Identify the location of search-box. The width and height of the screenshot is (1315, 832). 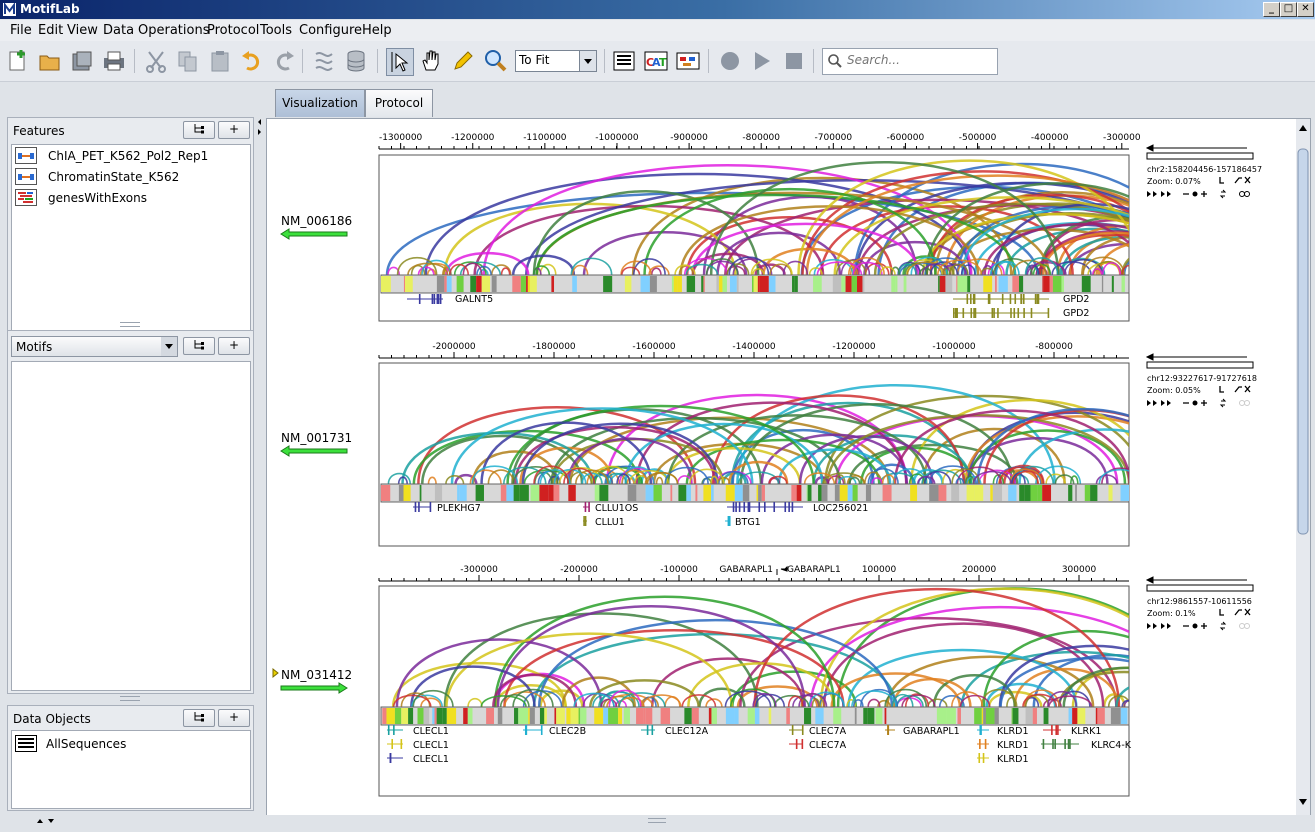
(910, 61).